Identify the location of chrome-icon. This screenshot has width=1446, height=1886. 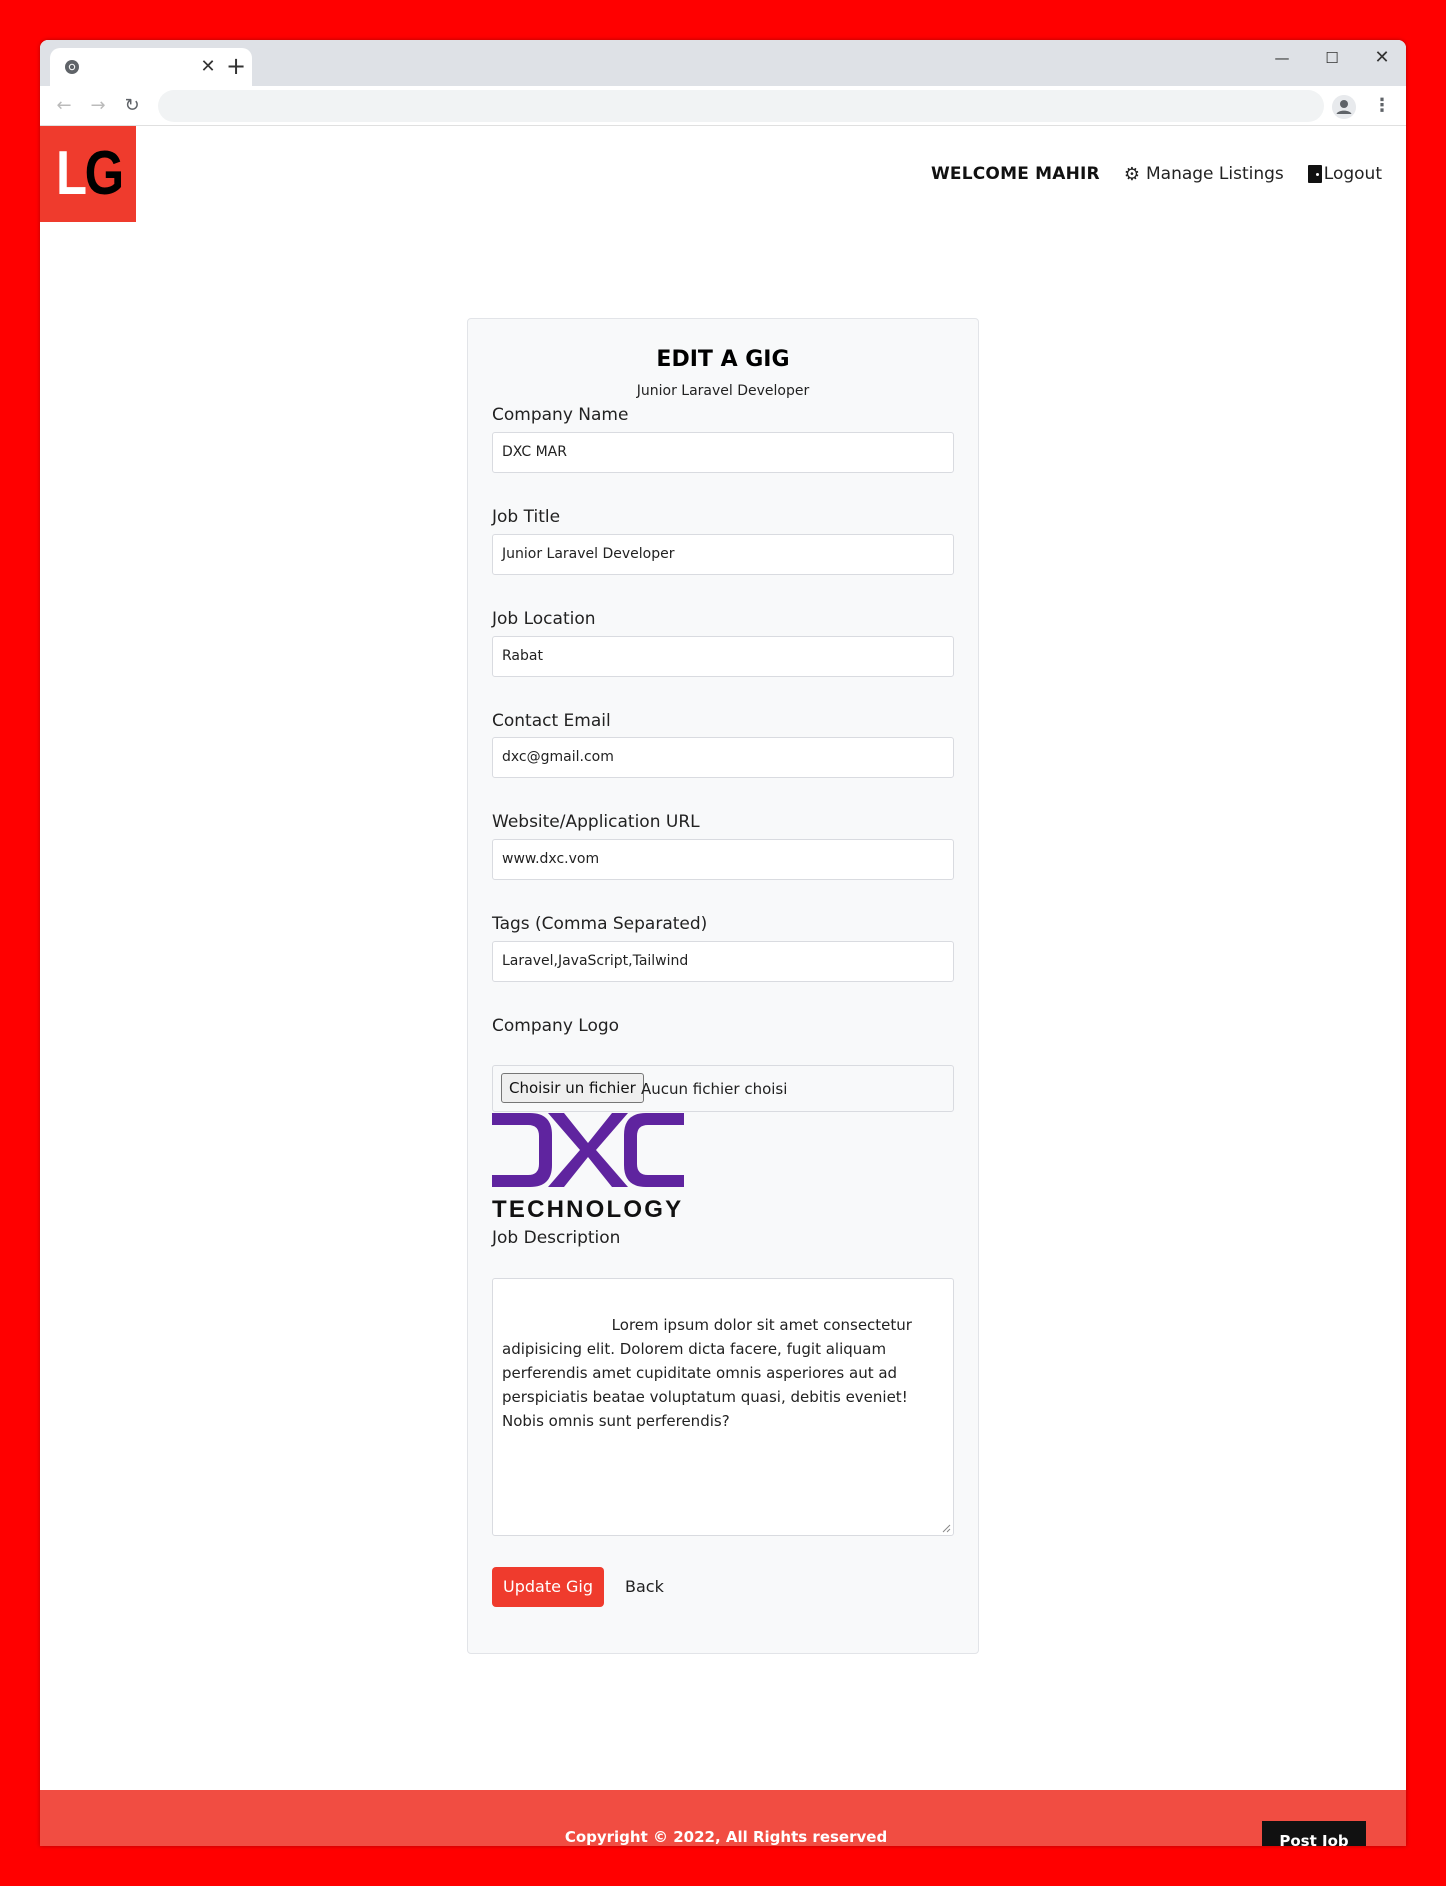
(72, 67).